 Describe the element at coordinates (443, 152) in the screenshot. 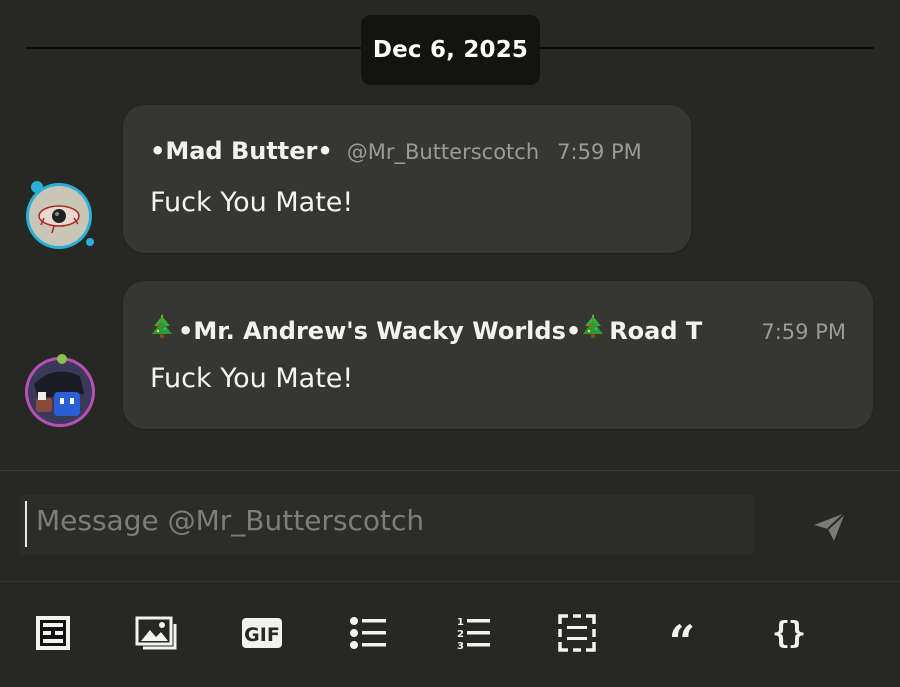

I see `username-handle: @Mr_Butterscotch` at that location.